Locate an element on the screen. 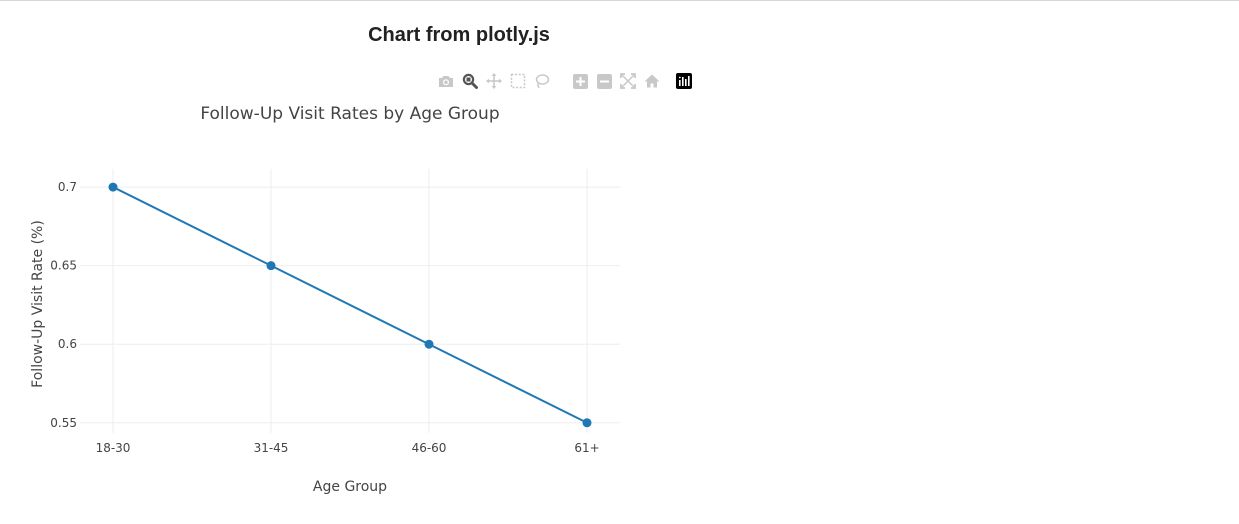  chart-title: Follow-Up Visit Rates by Age Group is located at coordinates (349, 114).